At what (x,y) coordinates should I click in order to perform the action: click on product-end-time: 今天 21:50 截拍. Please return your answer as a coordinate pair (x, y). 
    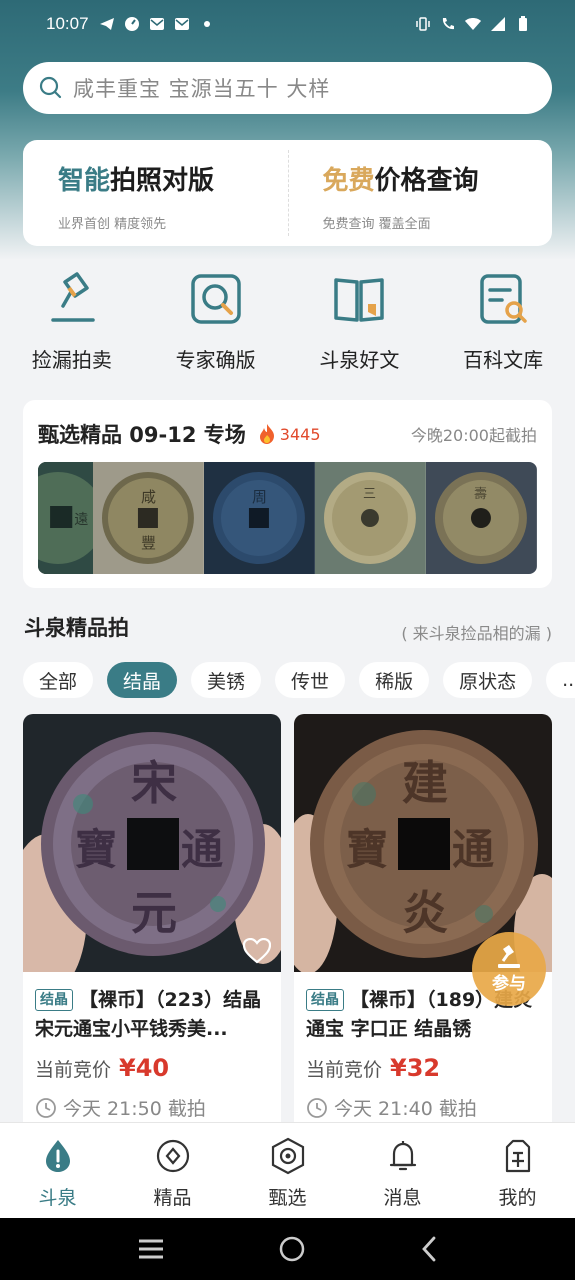
    Looking at the image, I should click on (134, 1109).